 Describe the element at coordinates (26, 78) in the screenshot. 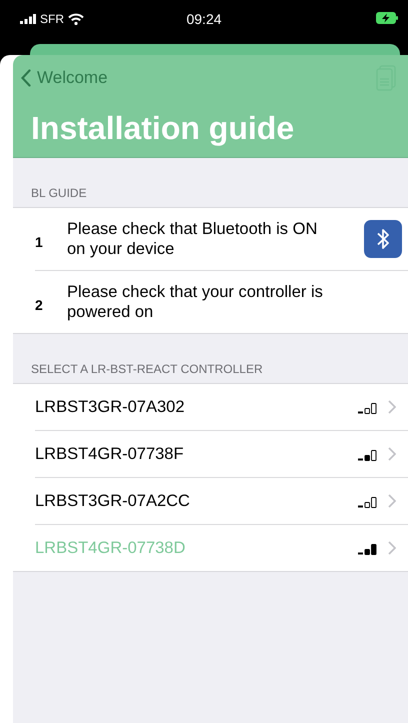

I see `chevron-left-icon` at that location.